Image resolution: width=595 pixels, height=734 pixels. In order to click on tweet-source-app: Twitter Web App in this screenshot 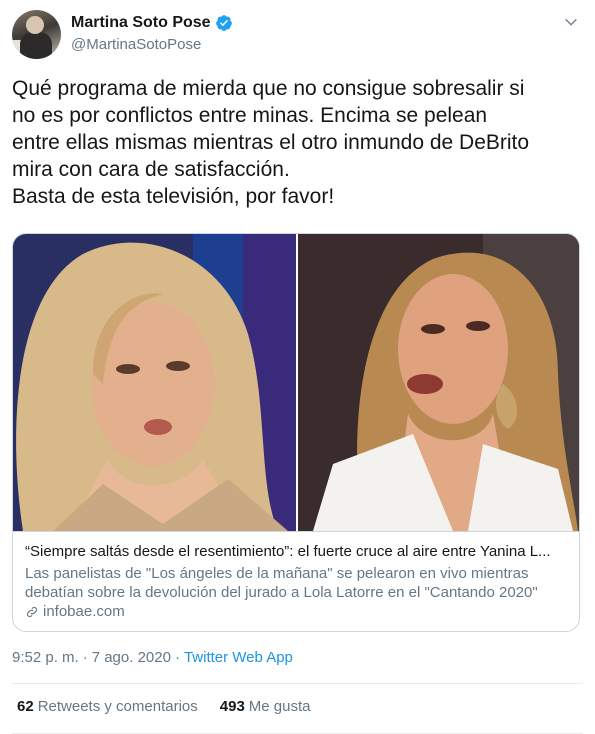, I will do `click(238, 657)`.